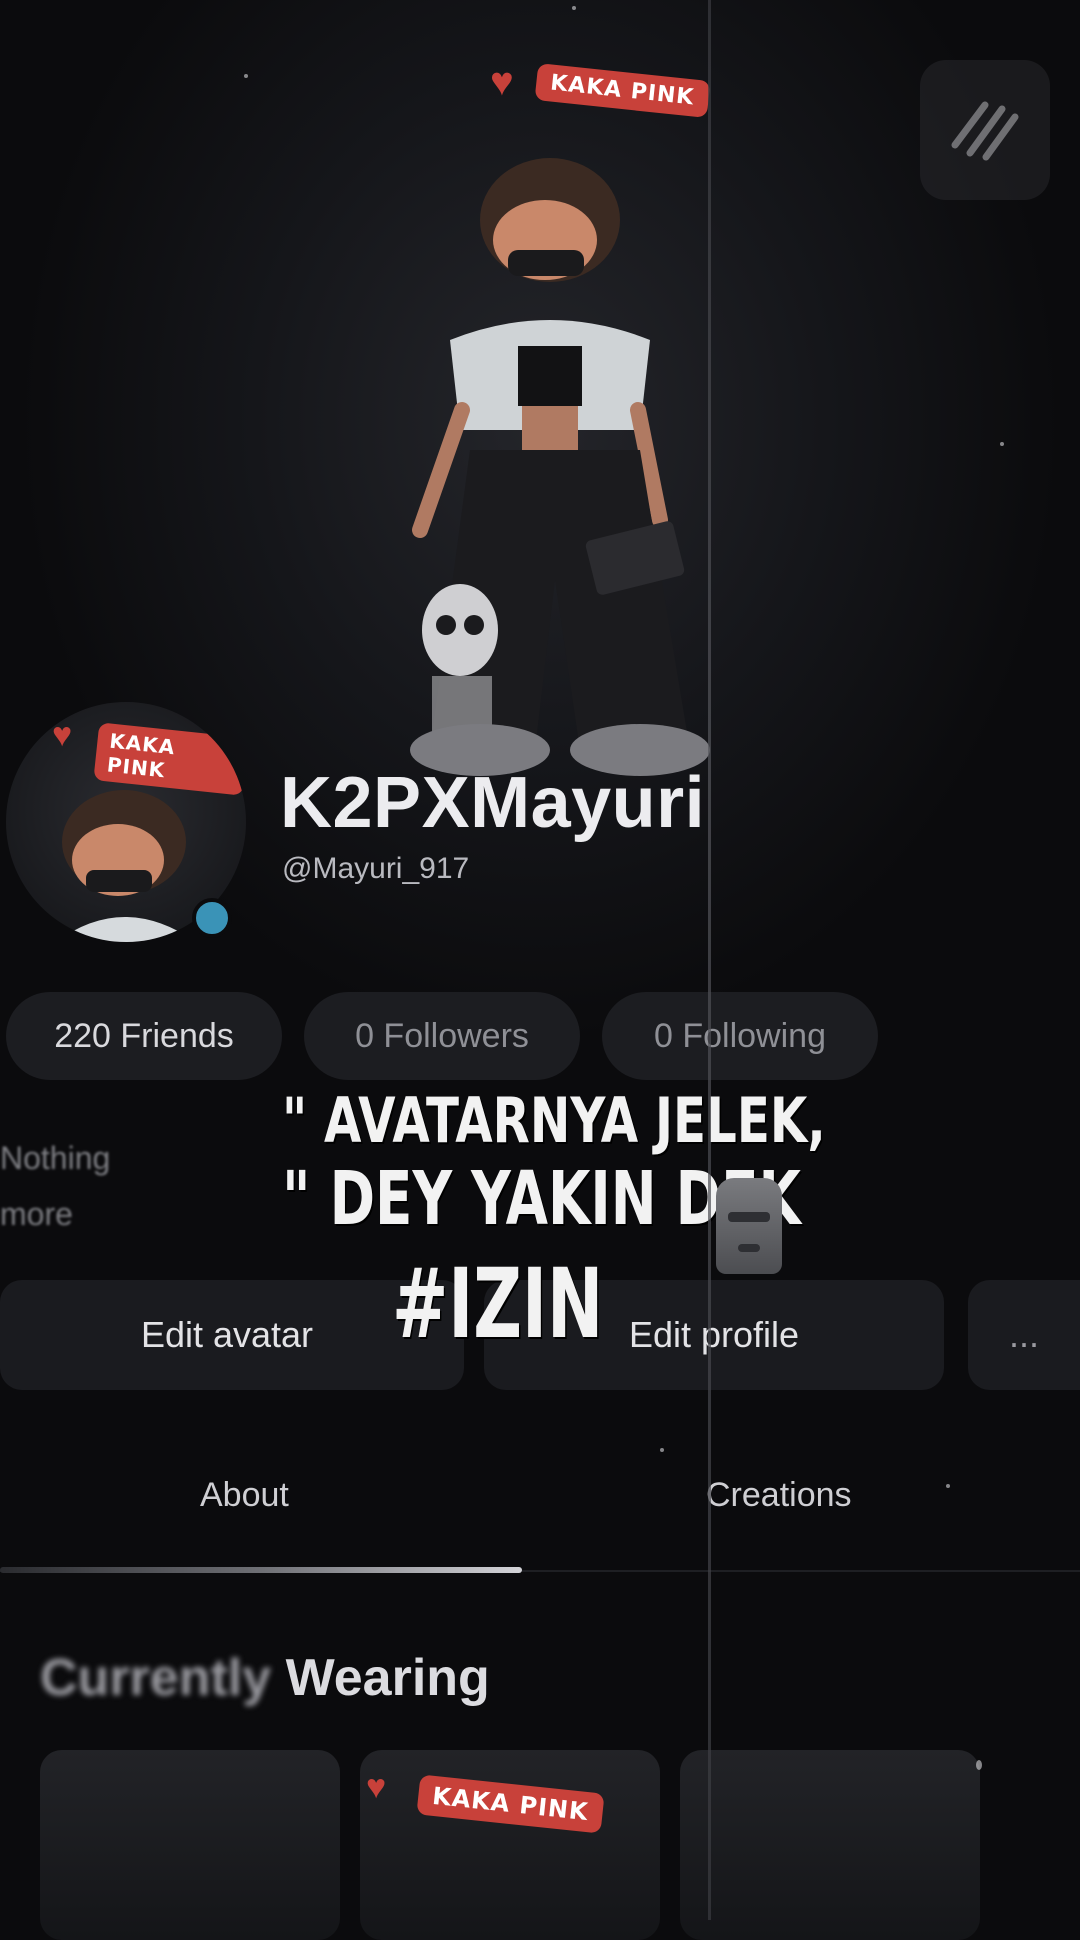  I want to click on bio-line-2: more, so click(36, 1214).